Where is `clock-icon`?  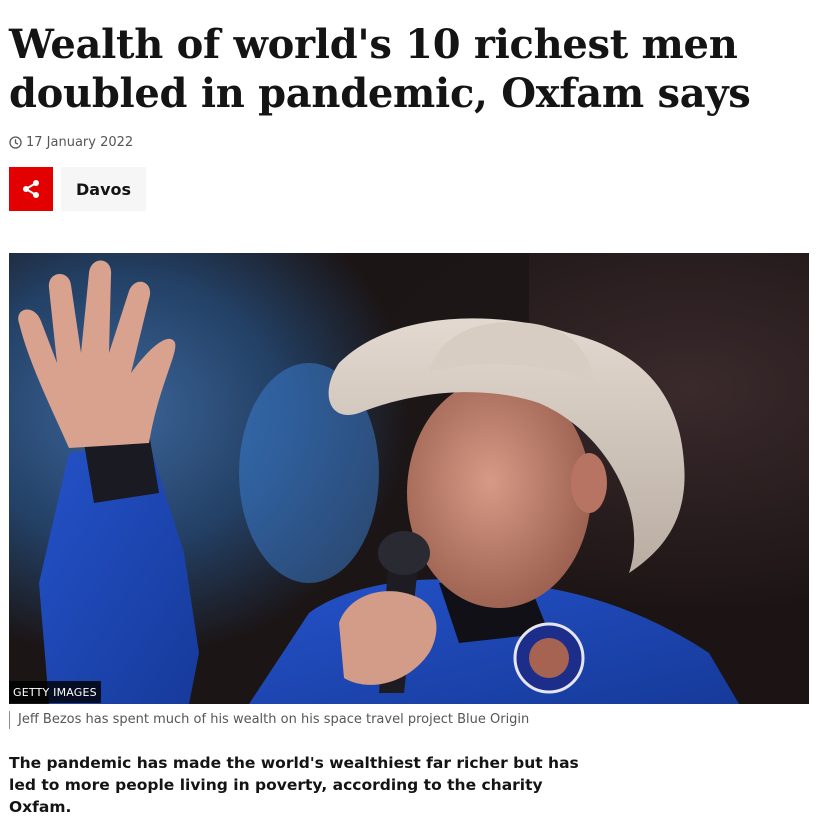
clock-icon is located at coordinates (15, 142).